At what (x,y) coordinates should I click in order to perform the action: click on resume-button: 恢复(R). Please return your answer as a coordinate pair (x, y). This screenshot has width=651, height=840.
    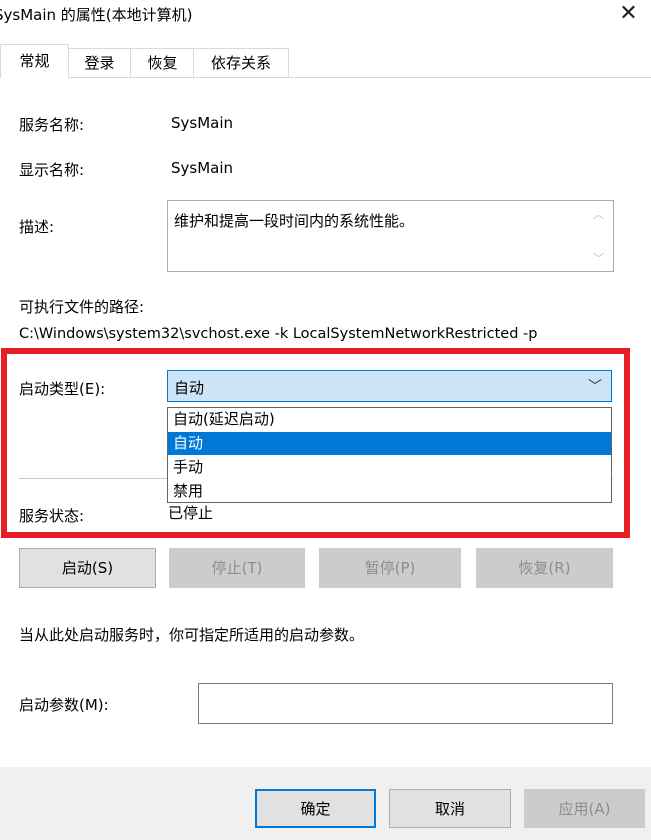
    Looking at the image, I should click on (544, 568).